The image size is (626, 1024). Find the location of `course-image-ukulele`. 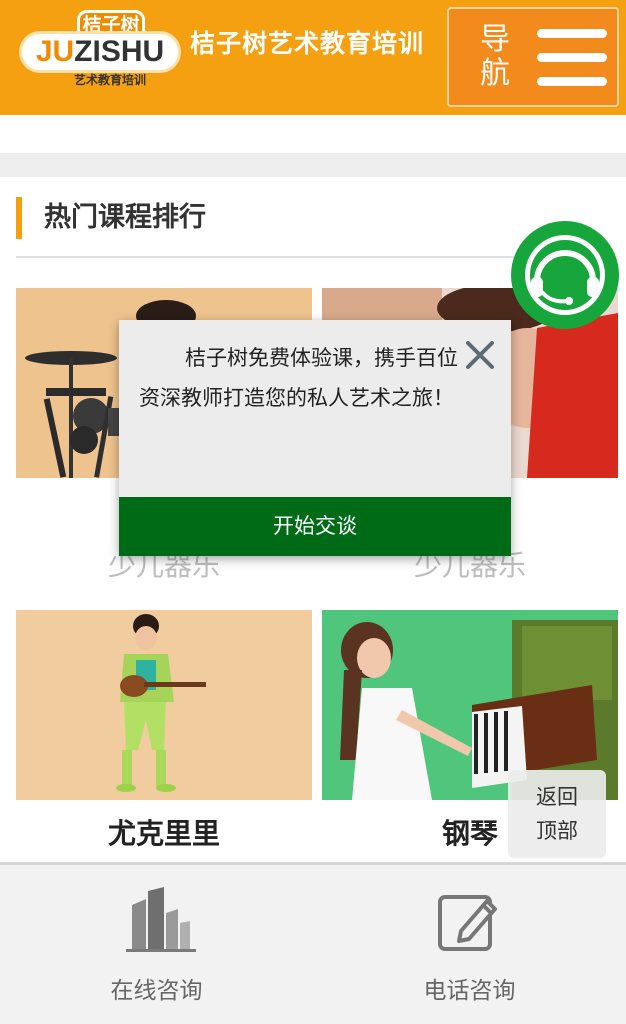

course-image-ukulele is located at coordinates (164, 705).